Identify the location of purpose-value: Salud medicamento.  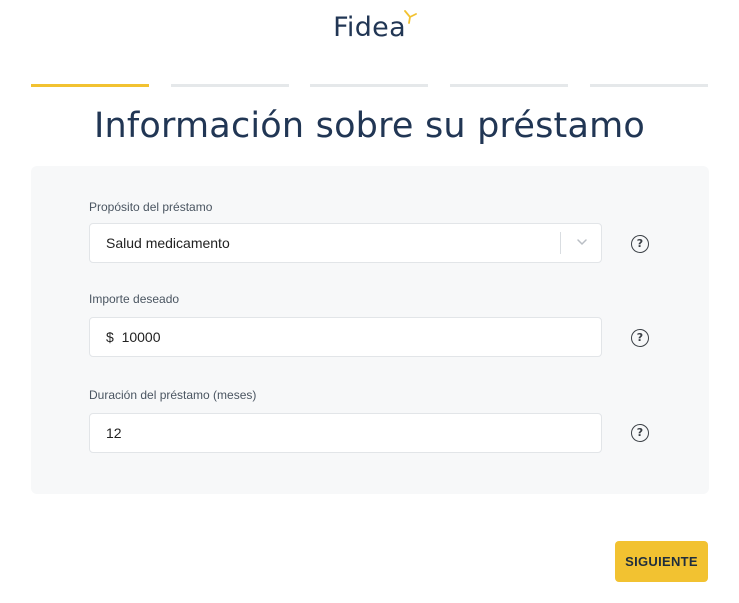
(168, 243).